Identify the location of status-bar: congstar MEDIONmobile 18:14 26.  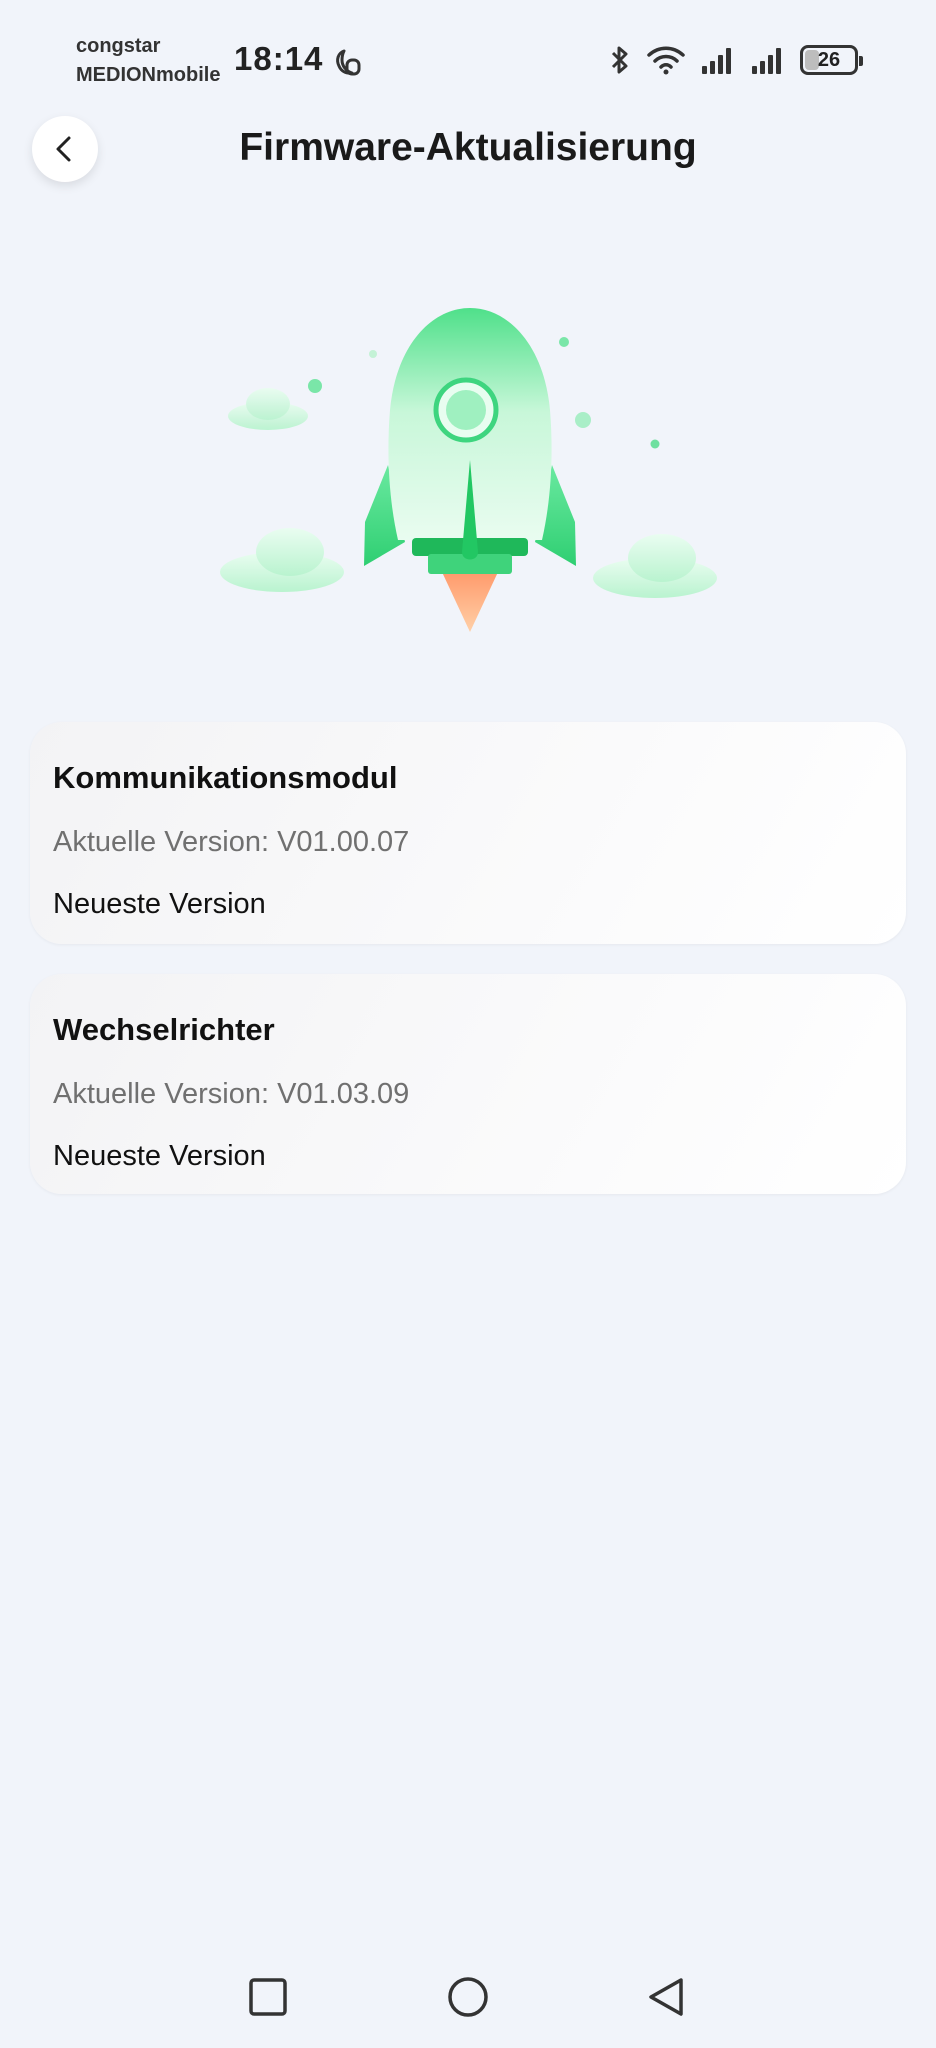
(468, 55).